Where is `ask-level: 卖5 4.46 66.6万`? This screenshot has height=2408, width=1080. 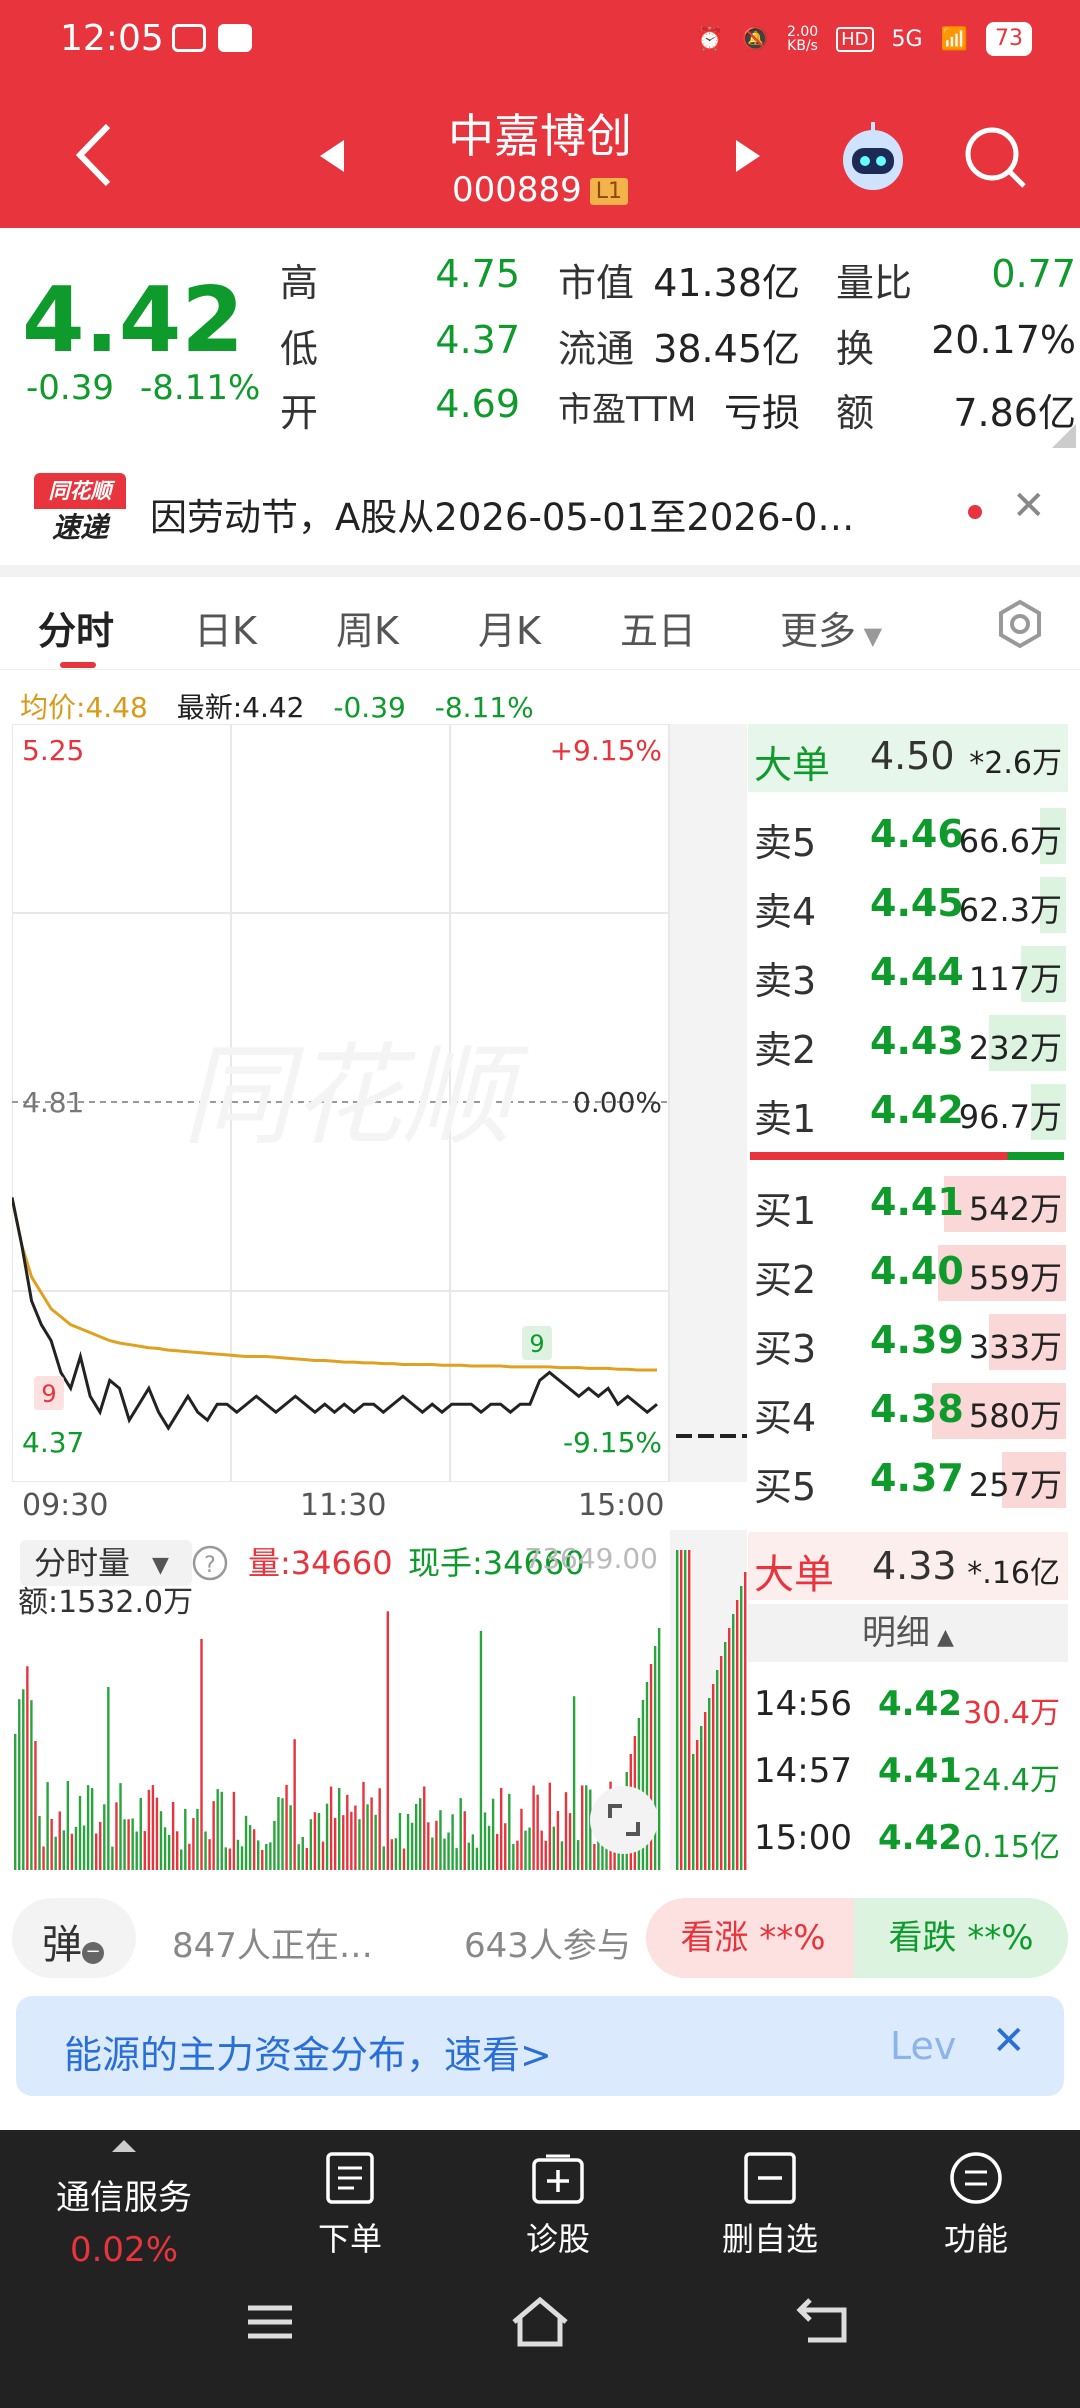
ask-level: 卖5 4.46 66.6万 is located at coordinates (908, 836).